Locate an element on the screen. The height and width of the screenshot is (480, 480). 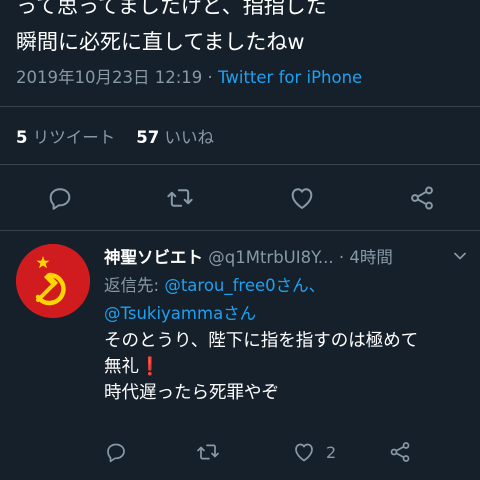
likes-stat: 57 いいね is located at coordinates (175, 137).